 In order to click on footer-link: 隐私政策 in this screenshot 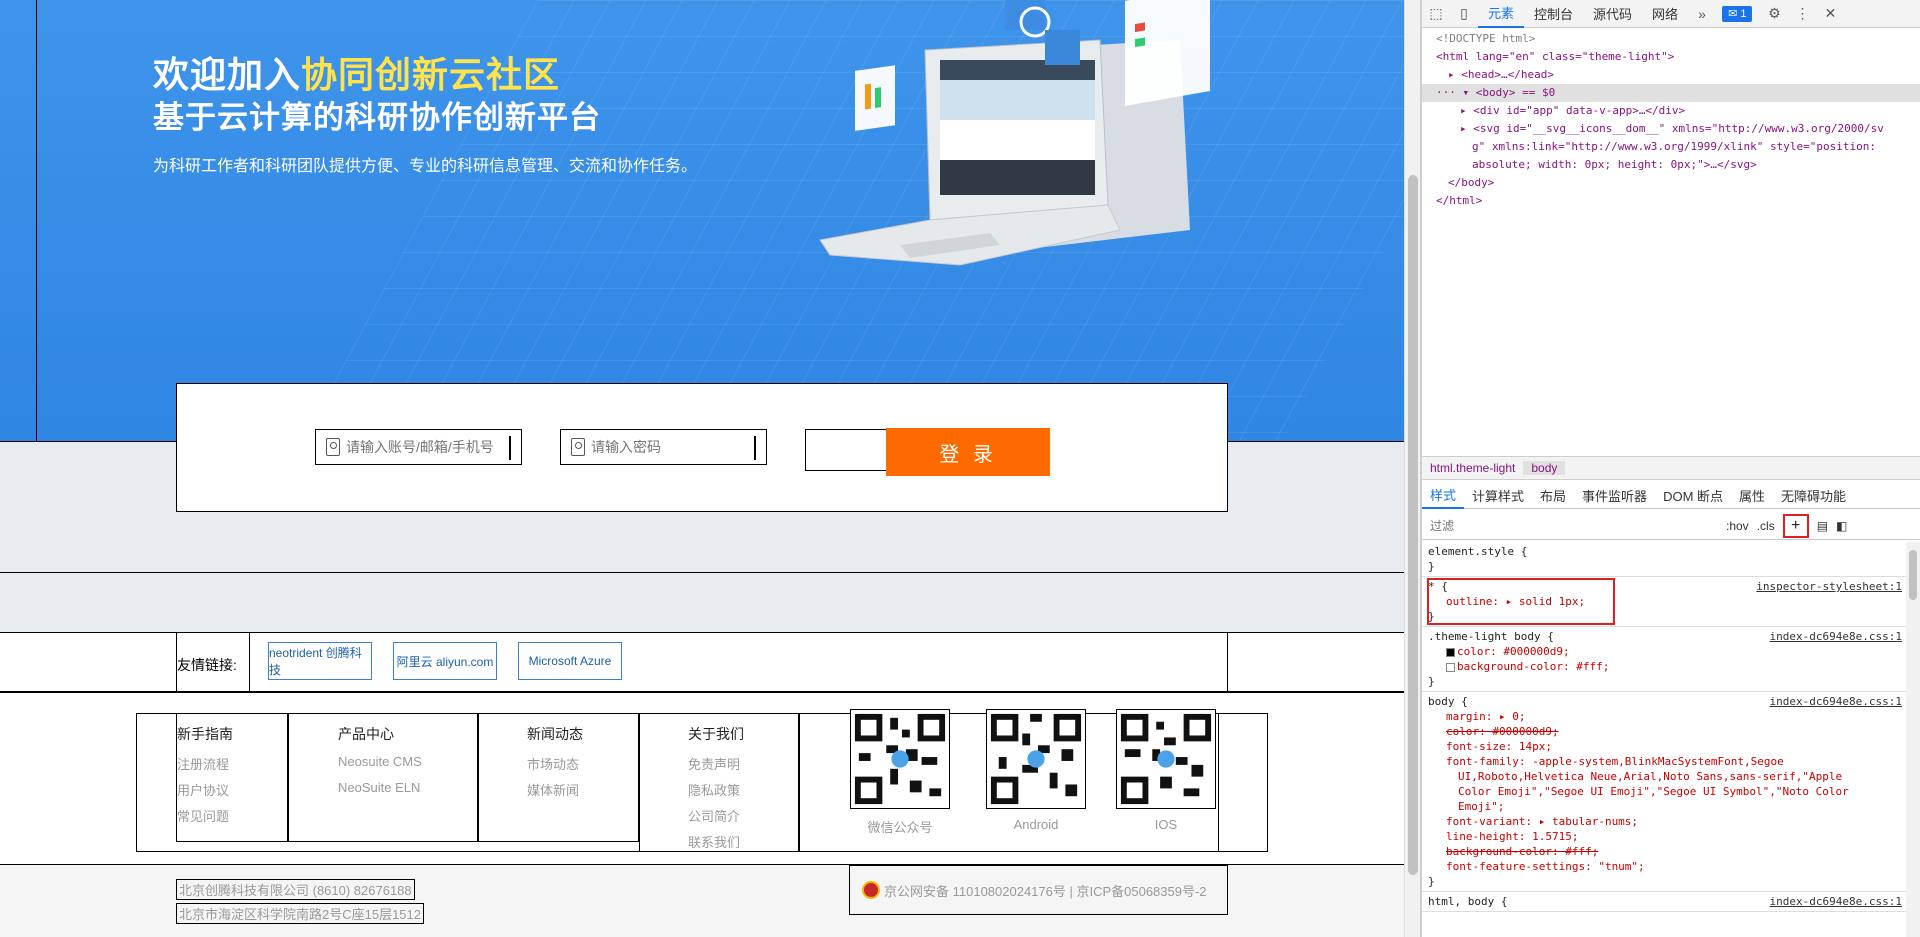, I will do `click(714, 789)`.